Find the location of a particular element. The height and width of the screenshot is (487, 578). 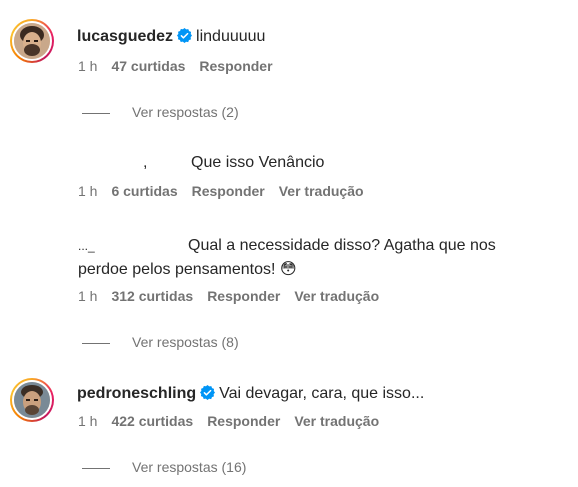

view-replies-label: Ver respostas (8) is located at coordinates (185, 342).